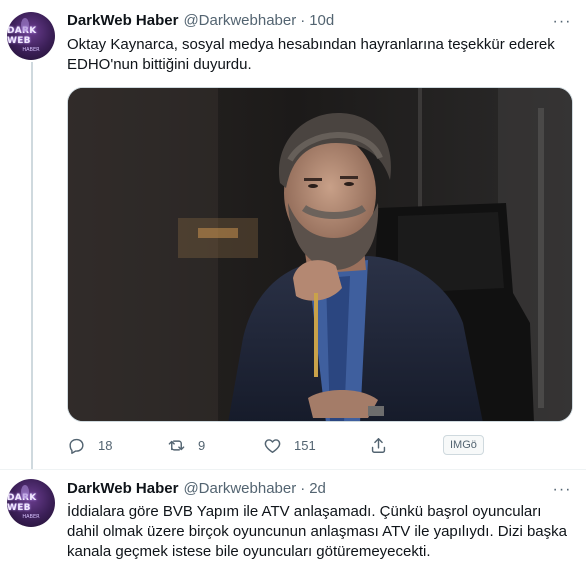 The width and height of the screenshot is (586, 570). What do you see at coordinates (305, 445) in the screenshot?
I see `like-count: 151` at bounding box center [305, 445].